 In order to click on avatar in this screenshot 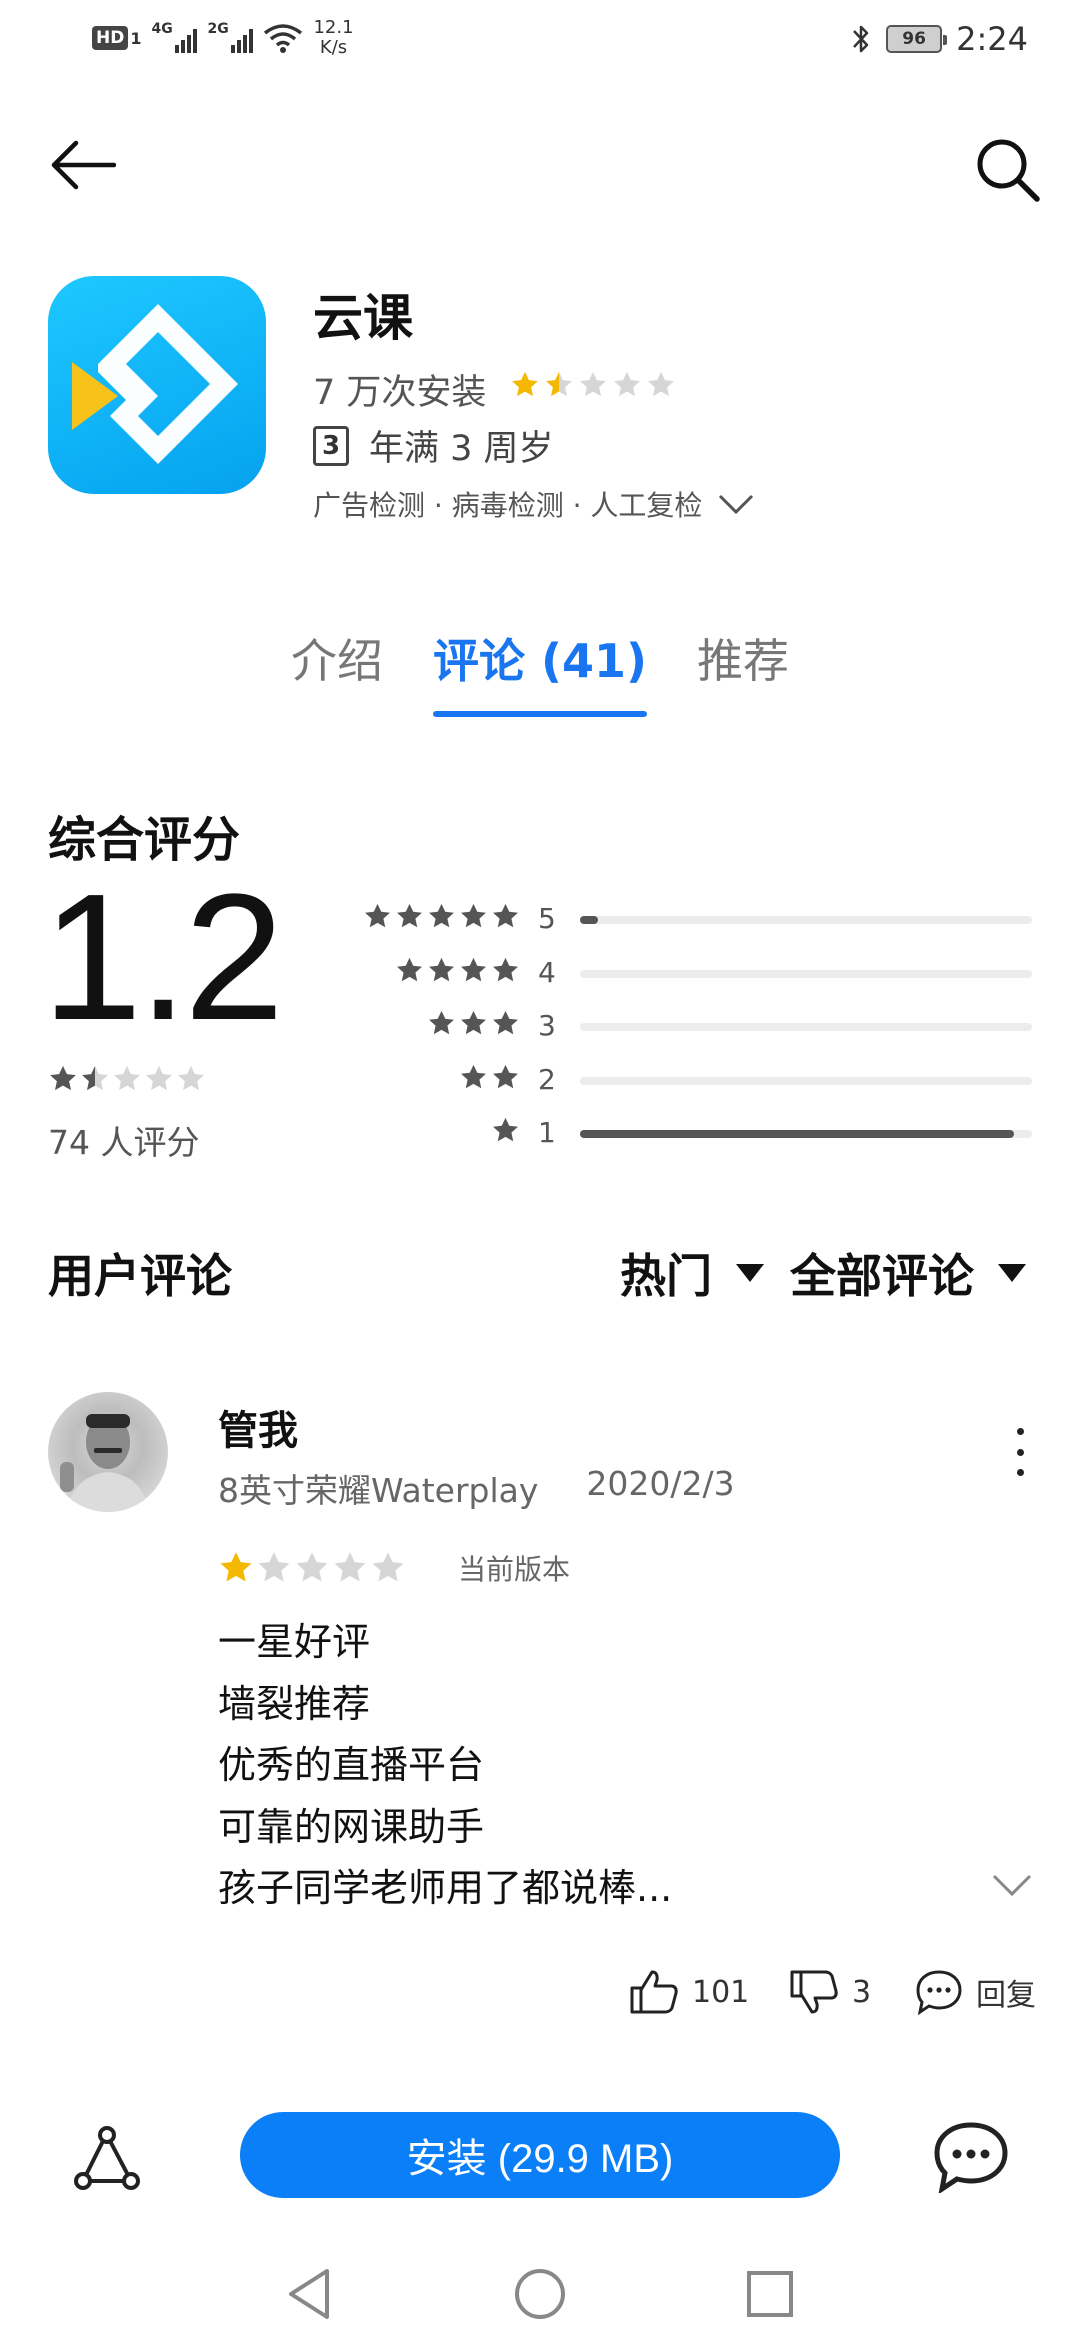, I will do `click(108, 1452)`.